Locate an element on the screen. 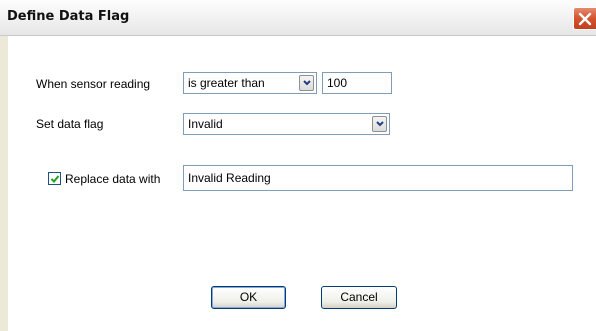 This screenshot has width=596, height=331. close-x-icon is located at coordinates (585, 19).